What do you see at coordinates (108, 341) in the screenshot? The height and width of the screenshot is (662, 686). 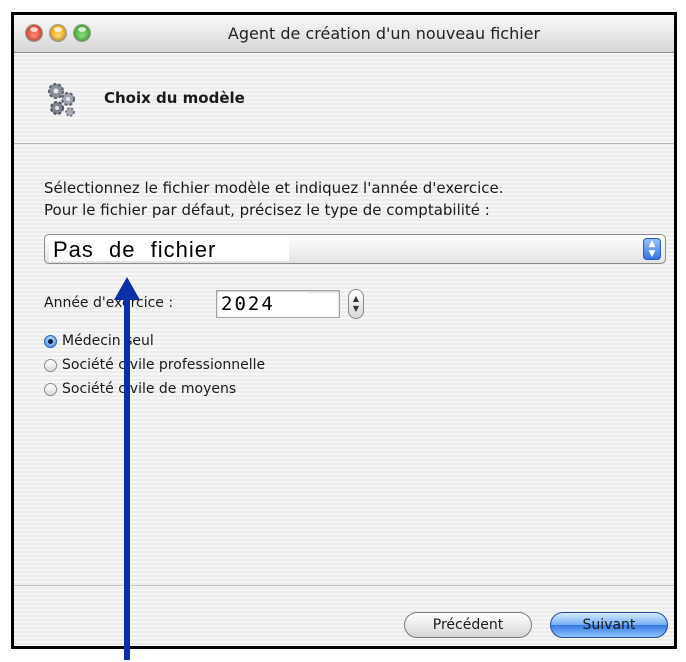 I see `radio-label: Médecin seul` at bounding box center [108, 341].